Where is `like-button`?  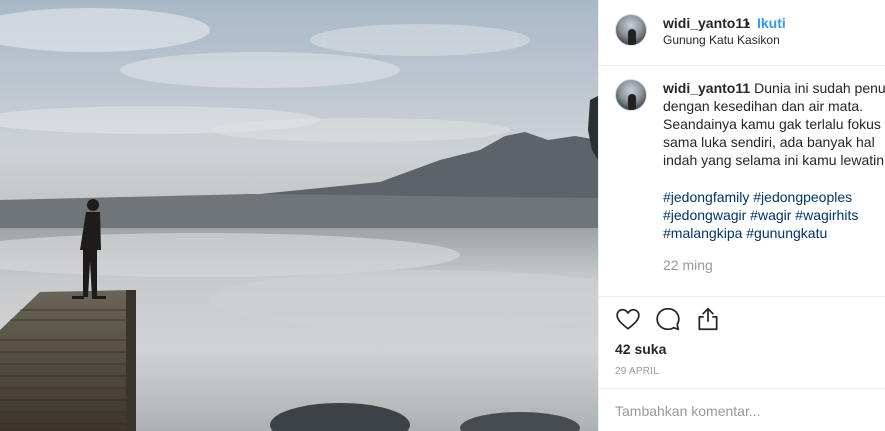 like-button is located at coordinates (629, 320).